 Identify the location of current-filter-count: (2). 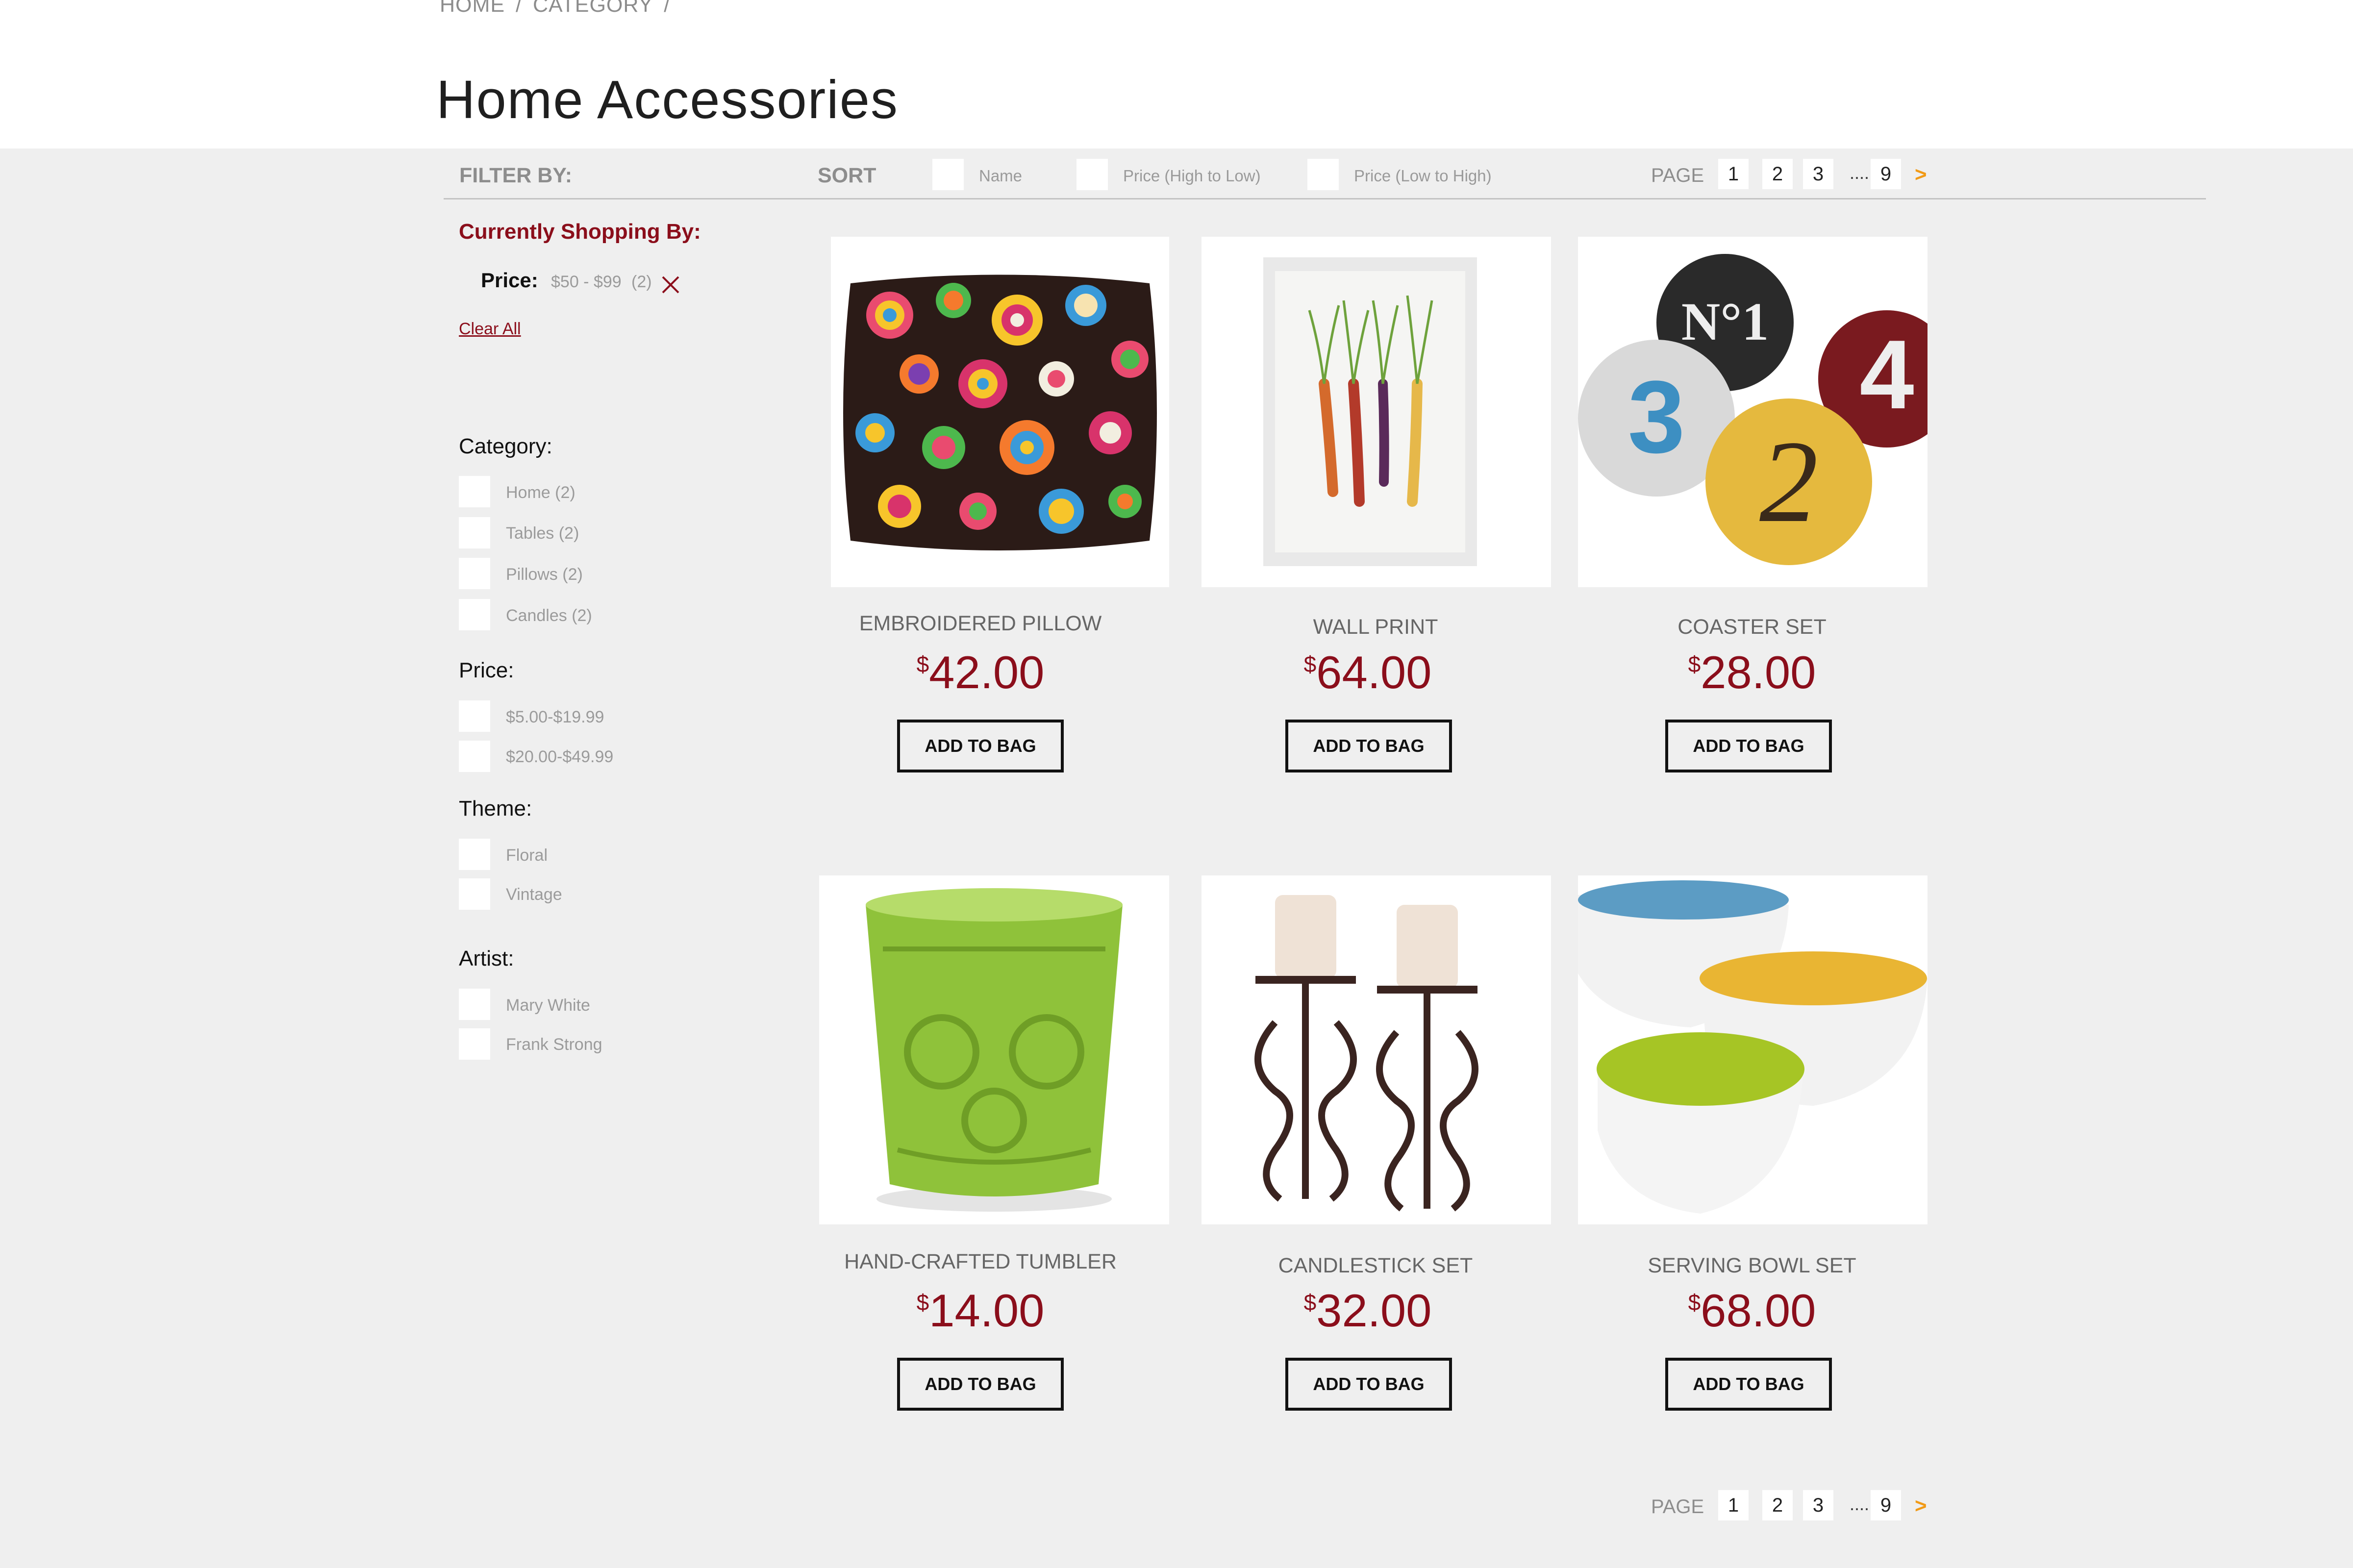
(641, 282).